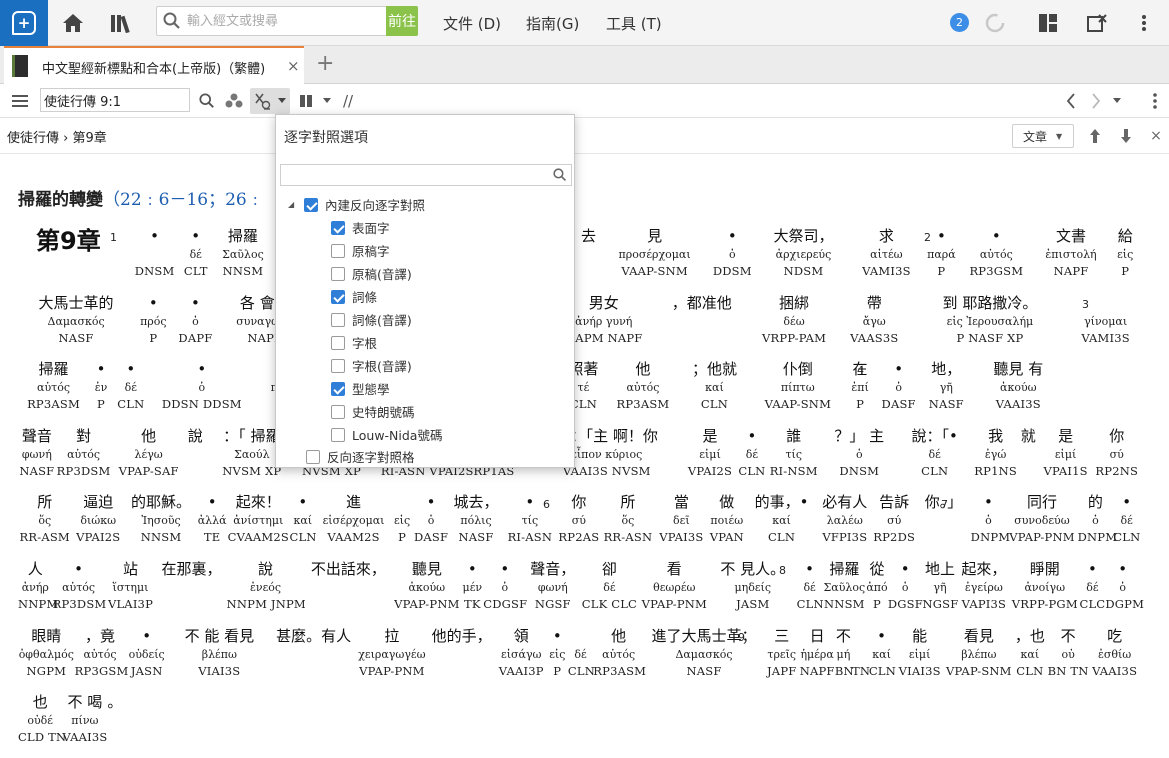 The width and height of the screenshot is (1169, 758). What do you see at coordinates (979, 652) in the screenshot?
I see `interlinear-token: 看見 βλέπω VPAP-SNM` at bounding box center [979, 652].